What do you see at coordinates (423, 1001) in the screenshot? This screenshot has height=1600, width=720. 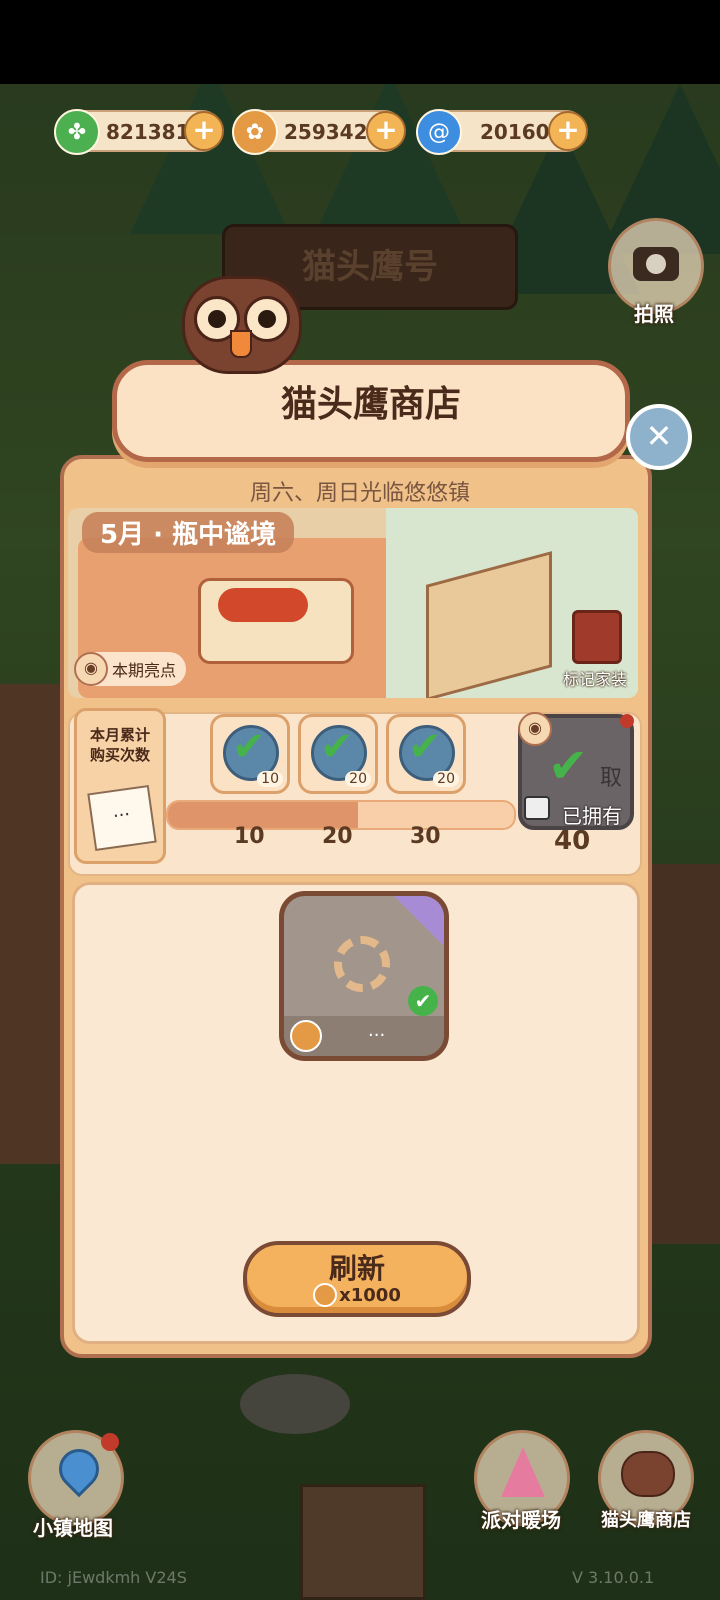 I see `owned-check-icon: ✔` at bounding box center [423, 1001].